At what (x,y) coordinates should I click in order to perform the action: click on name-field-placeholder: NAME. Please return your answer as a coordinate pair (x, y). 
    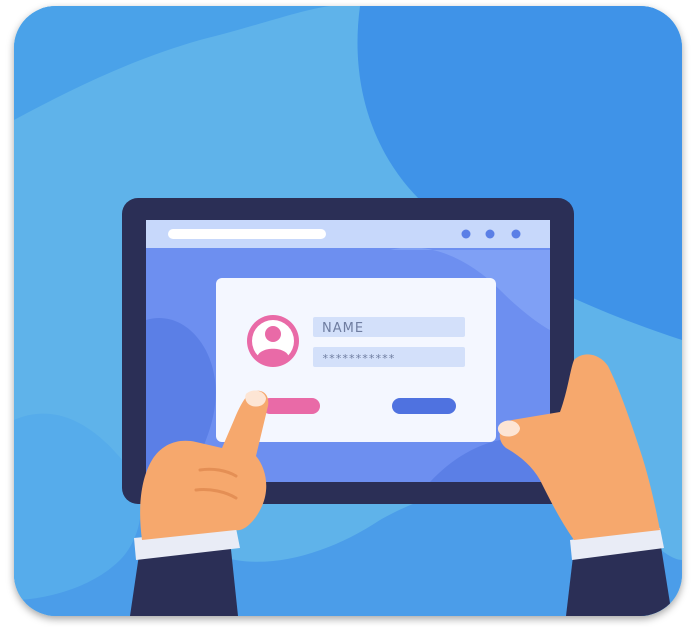
    Looking at the image, I should click on (343, 328).